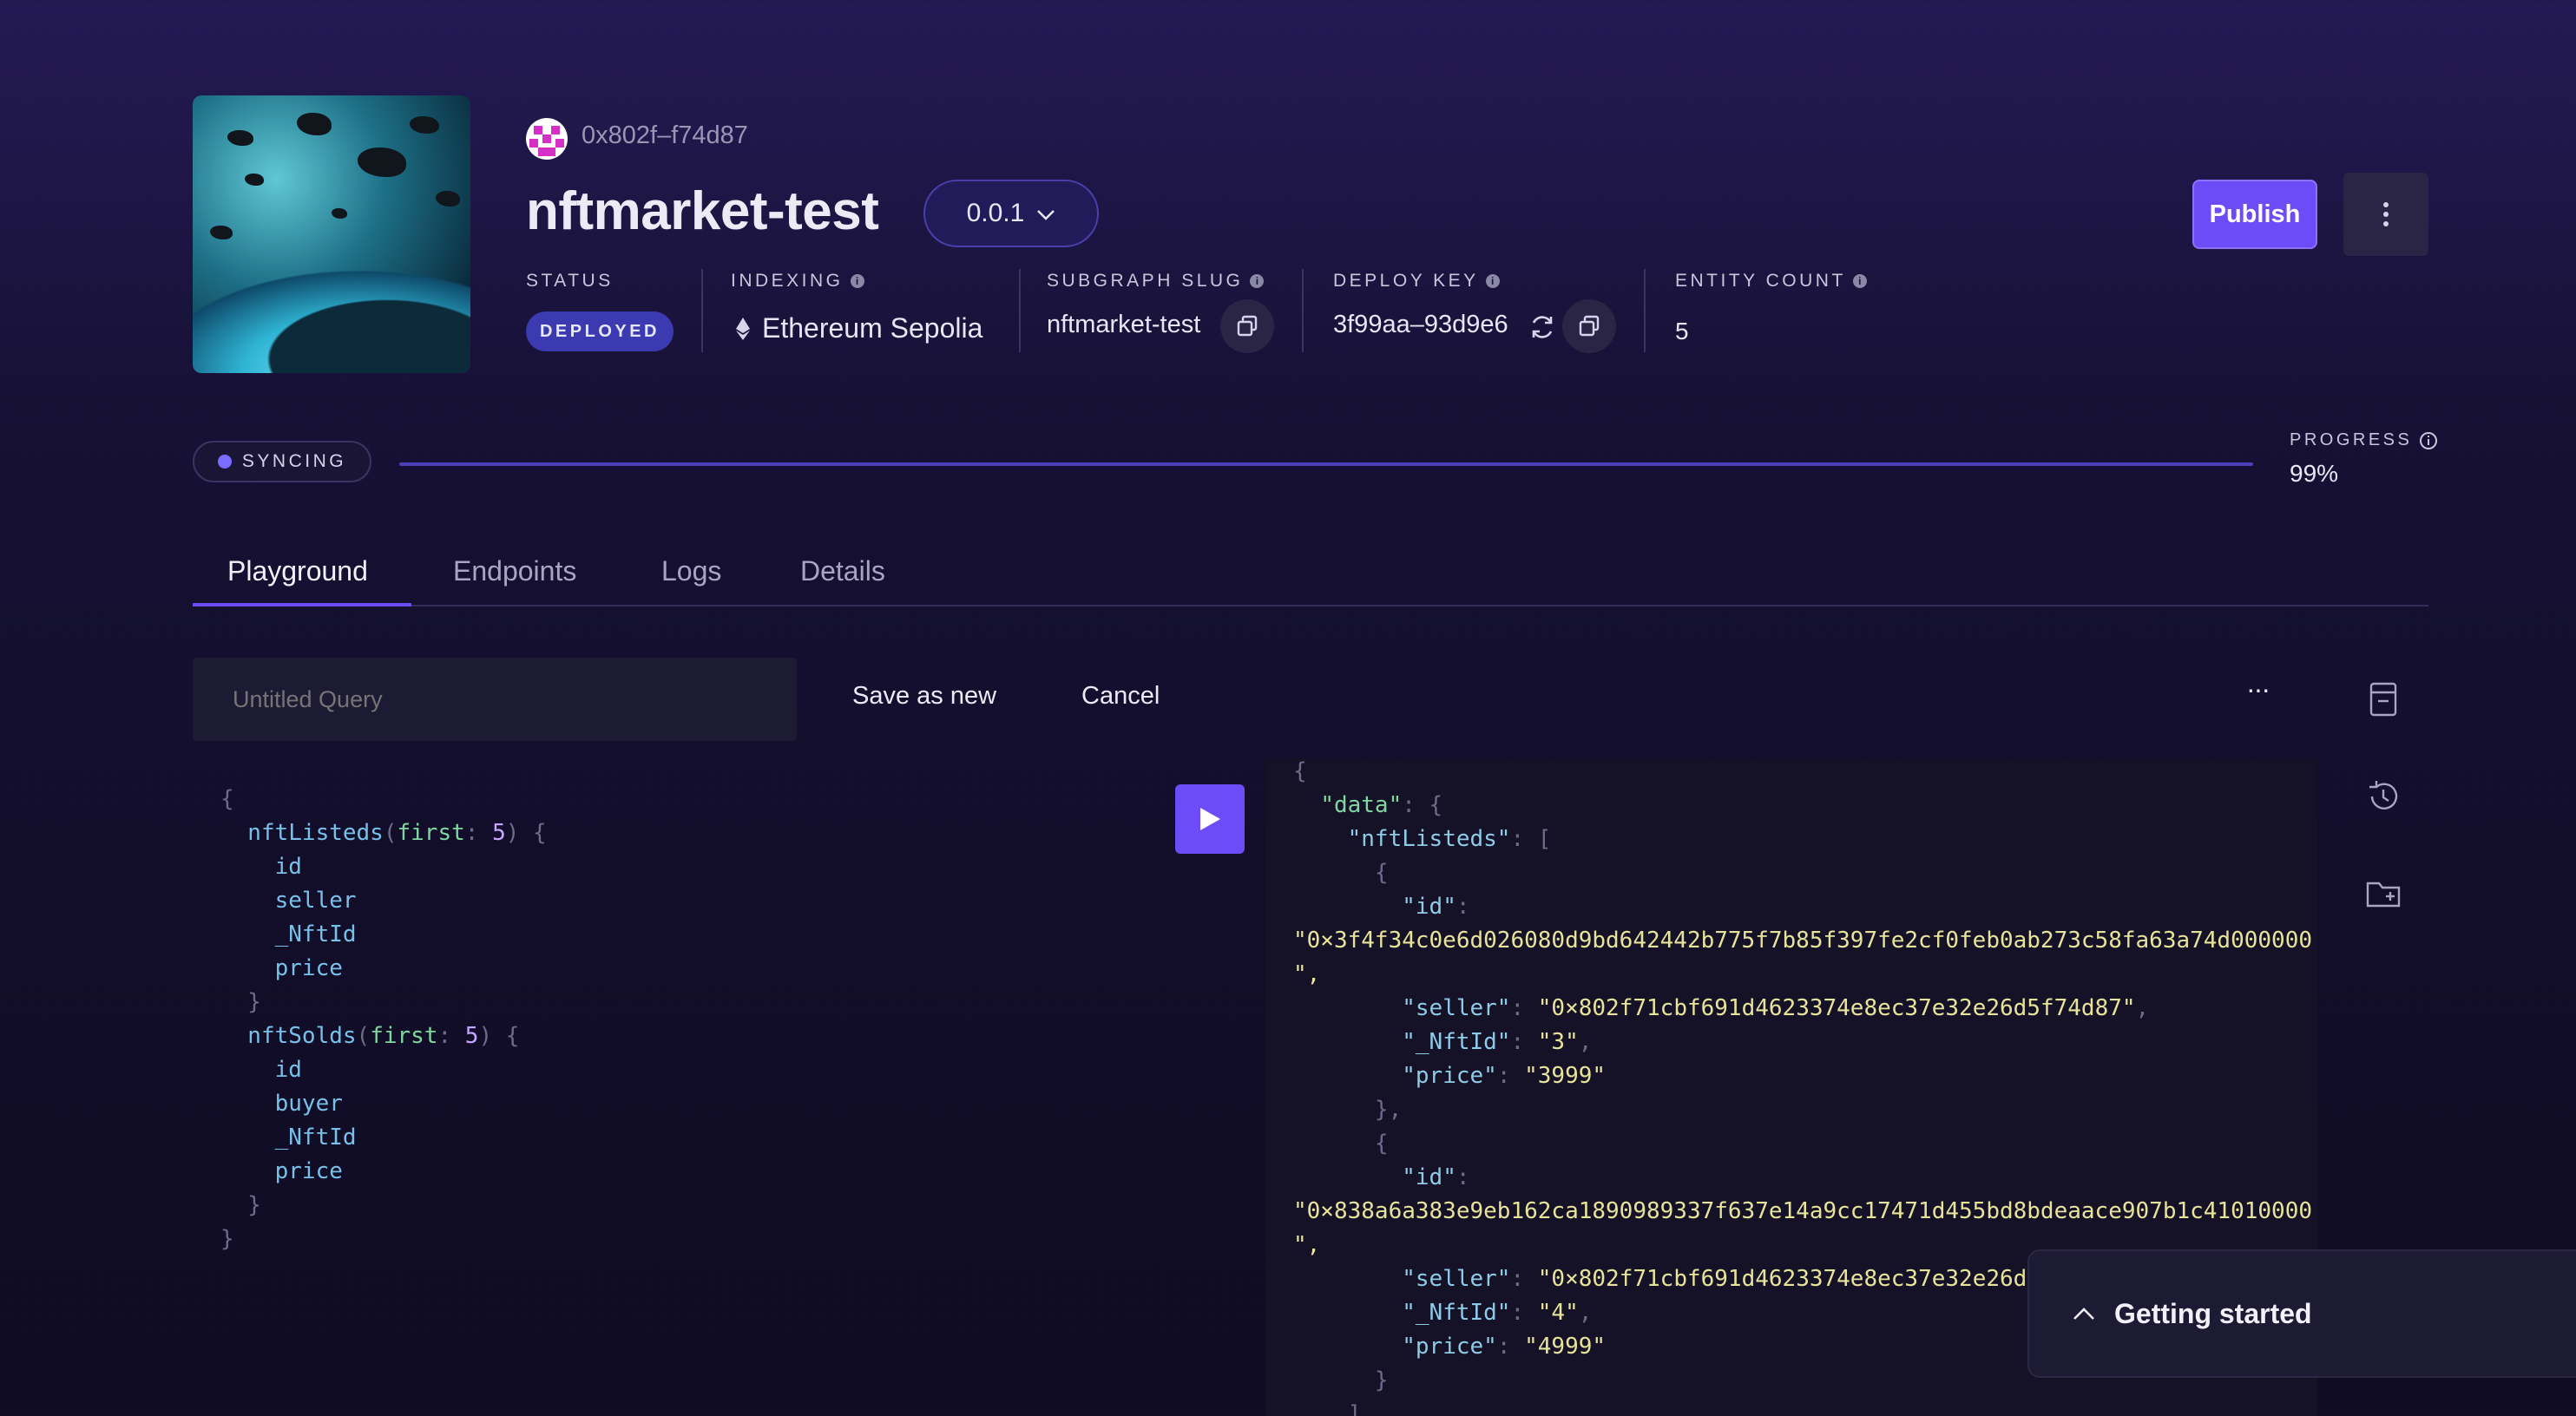  I want to click on copy-slug-button, so click(1247, 326).